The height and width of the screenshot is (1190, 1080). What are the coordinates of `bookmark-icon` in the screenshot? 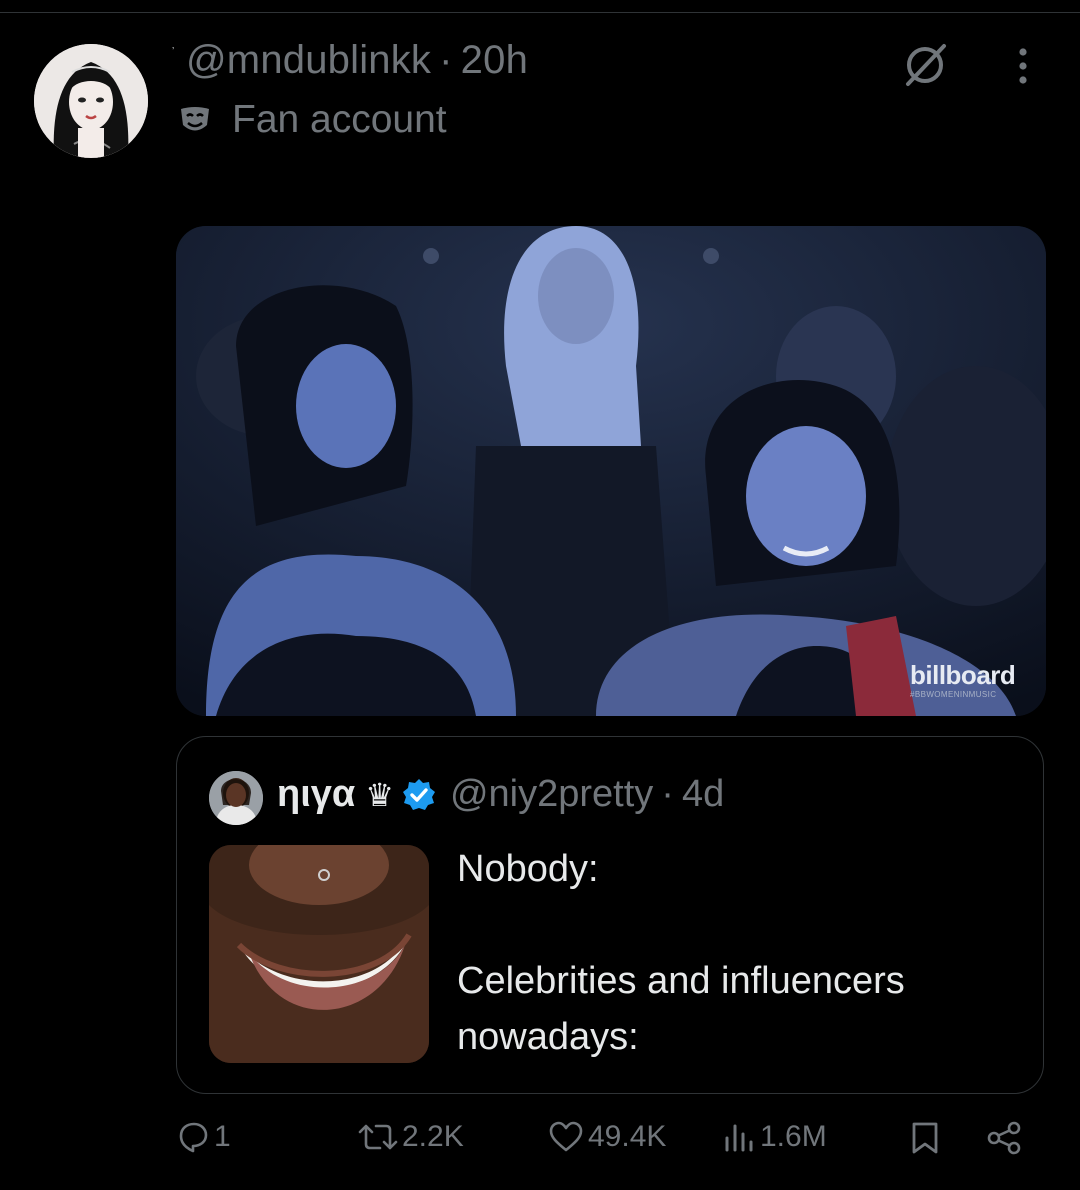 It's located at (925, 1138).